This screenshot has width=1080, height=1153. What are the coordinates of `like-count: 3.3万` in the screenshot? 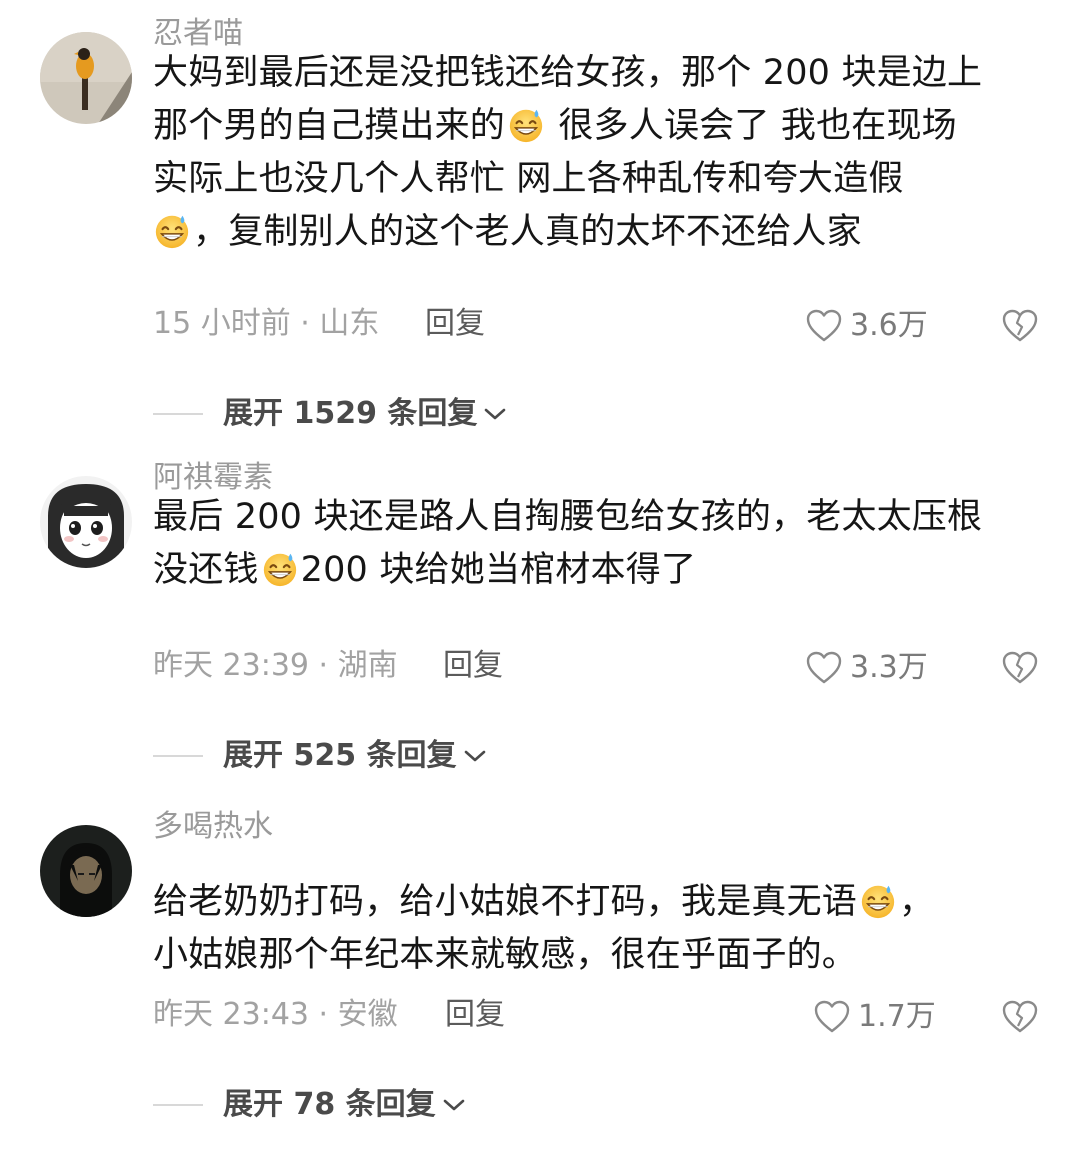 It's located at (889, 667).